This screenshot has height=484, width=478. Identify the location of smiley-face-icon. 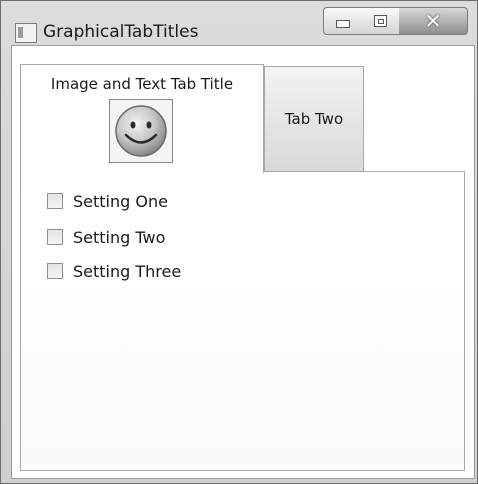
(141, 131).